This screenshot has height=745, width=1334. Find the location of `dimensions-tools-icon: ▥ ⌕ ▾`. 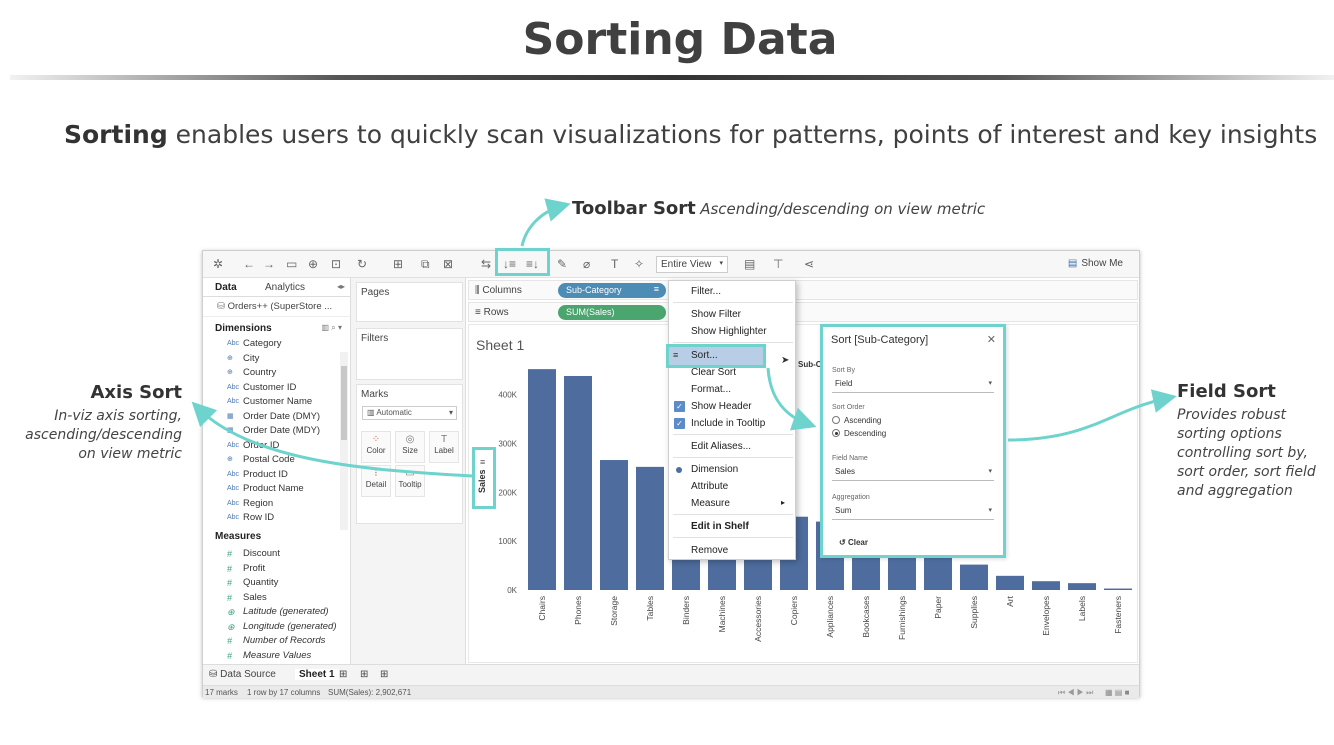

dimensions-tools-icon: ▥ ⌕ ▾ is located at coordinates (332, 328).